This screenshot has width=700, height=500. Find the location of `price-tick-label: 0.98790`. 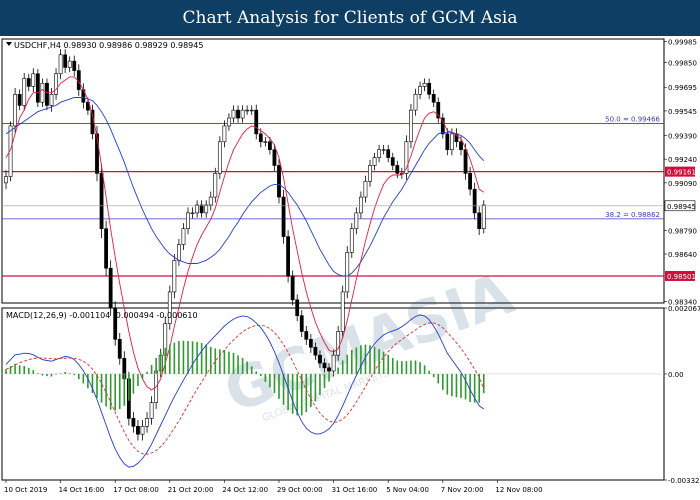

price-tick-label: 0.98790 is located at coordinates (682, 231).